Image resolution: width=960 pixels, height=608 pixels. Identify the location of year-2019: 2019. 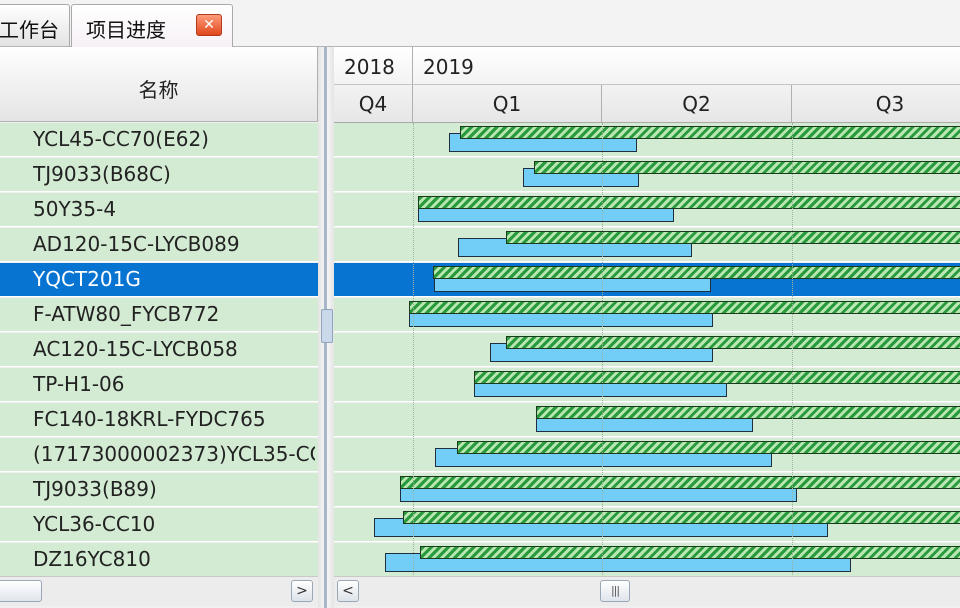
(686, 66).